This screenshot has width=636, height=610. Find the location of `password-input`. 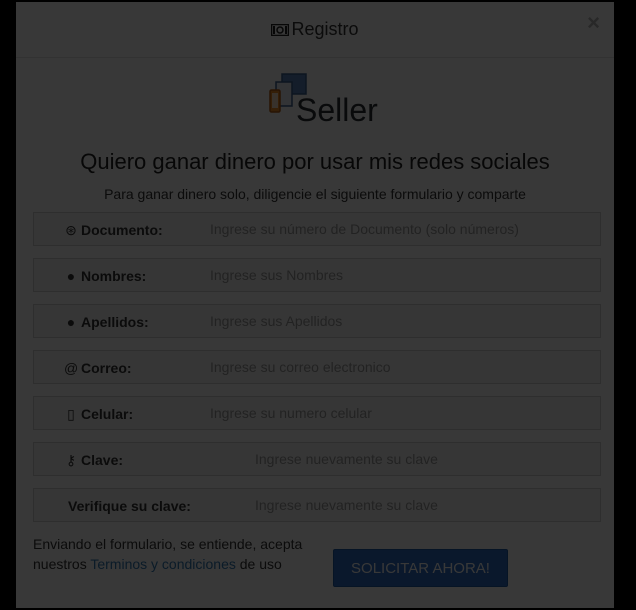

password-input is located at coordinates (425, 459).